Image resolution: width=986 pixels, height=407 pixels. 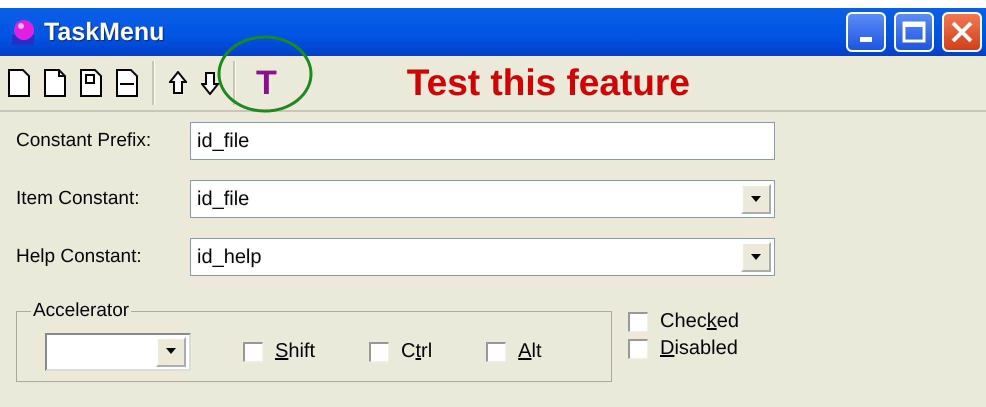 I want to click on move-down-button, so click(x=210, y=83).